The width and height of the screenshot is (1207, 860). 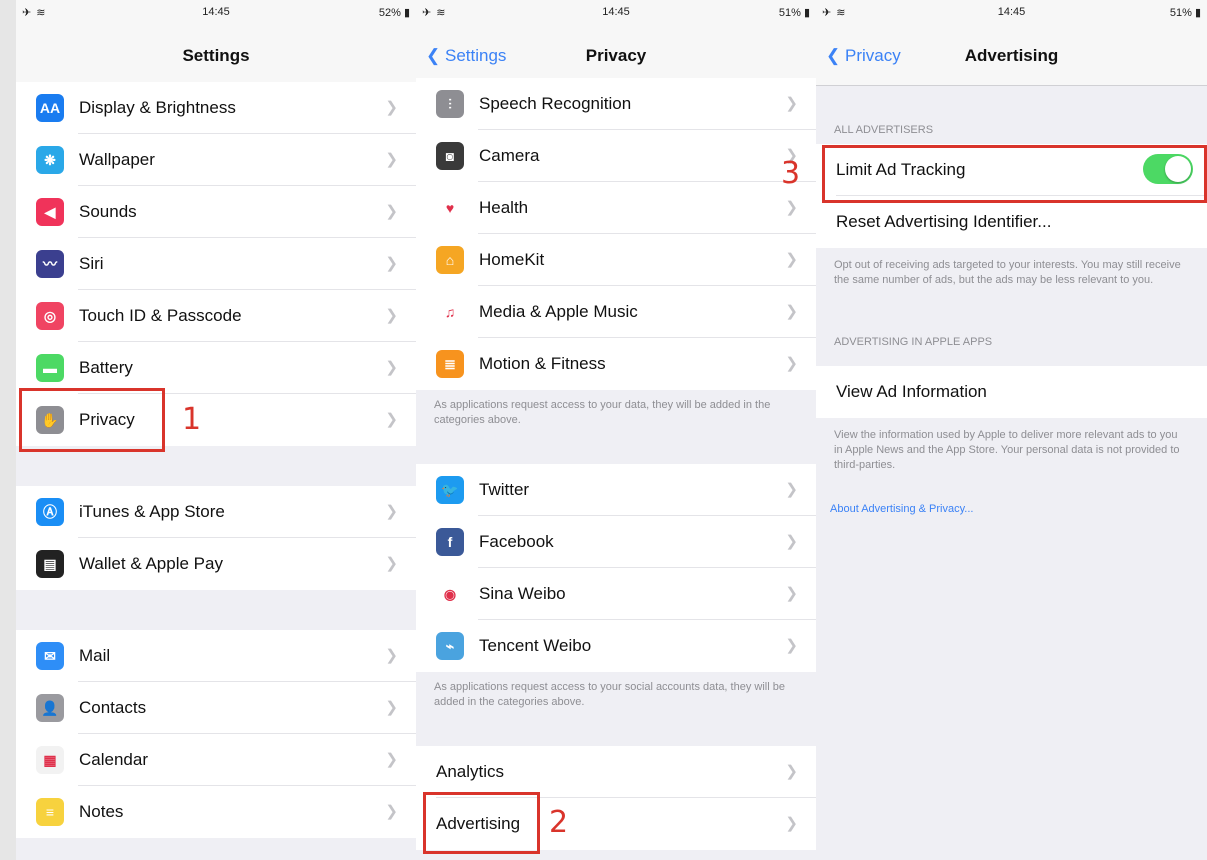 I want to click on motion-fitness-icon: ≣, so click(x=450, y=364).